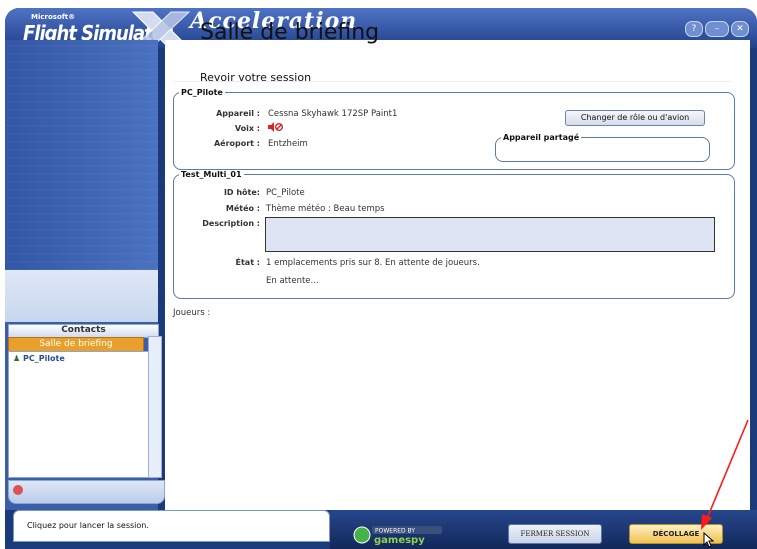  Describe the element at coordinates (490, 234) in the screenshot. I see `description-field` at that location.